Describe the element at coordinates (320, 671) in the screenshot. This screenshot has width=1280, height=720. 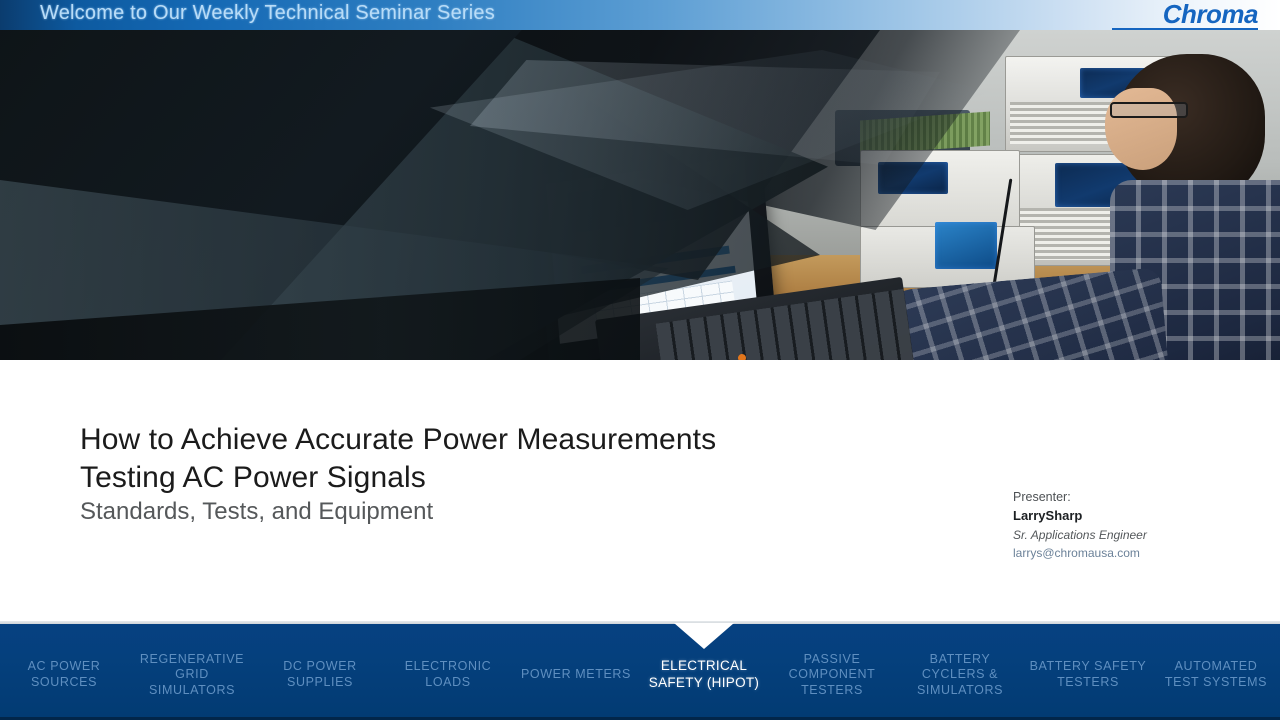
I see `nav-item-2: DC POWER SUPPLIES` at that location.